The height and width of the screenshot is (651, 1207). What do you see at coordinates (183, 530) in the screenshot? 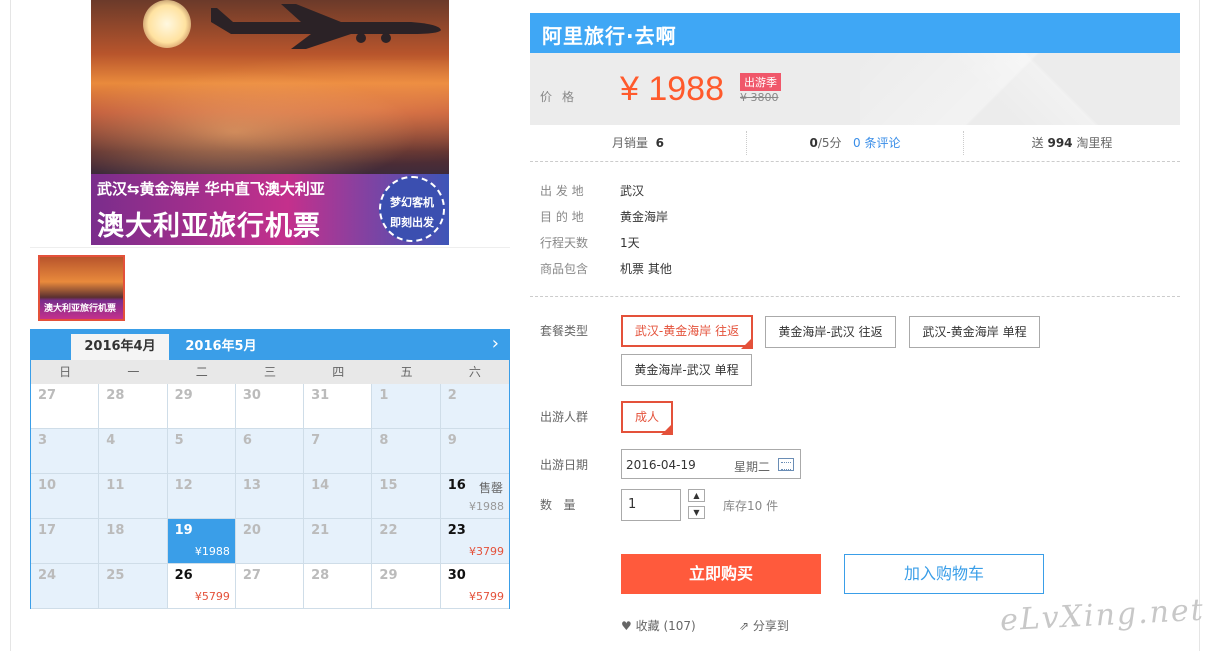
I see `calendar-day-number: 19` at bounding box center [183, 530].